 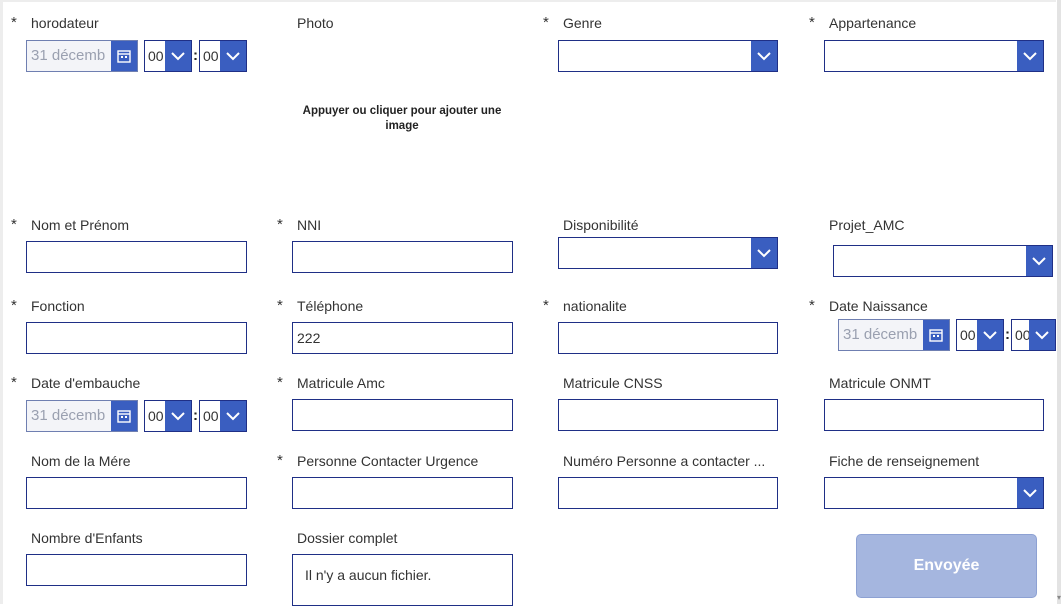 I want to click on appartenance-label: Appartenance, so click(x=873, y=23).